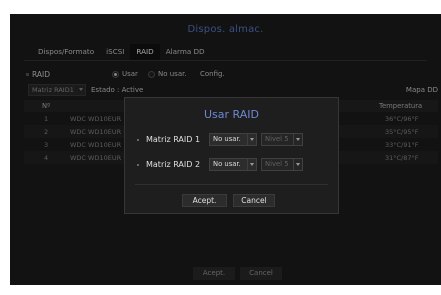 The height and width of the screenshot is (295, 441). I want to click on raid-matrix-1-select: No usar., so click(233, 139).